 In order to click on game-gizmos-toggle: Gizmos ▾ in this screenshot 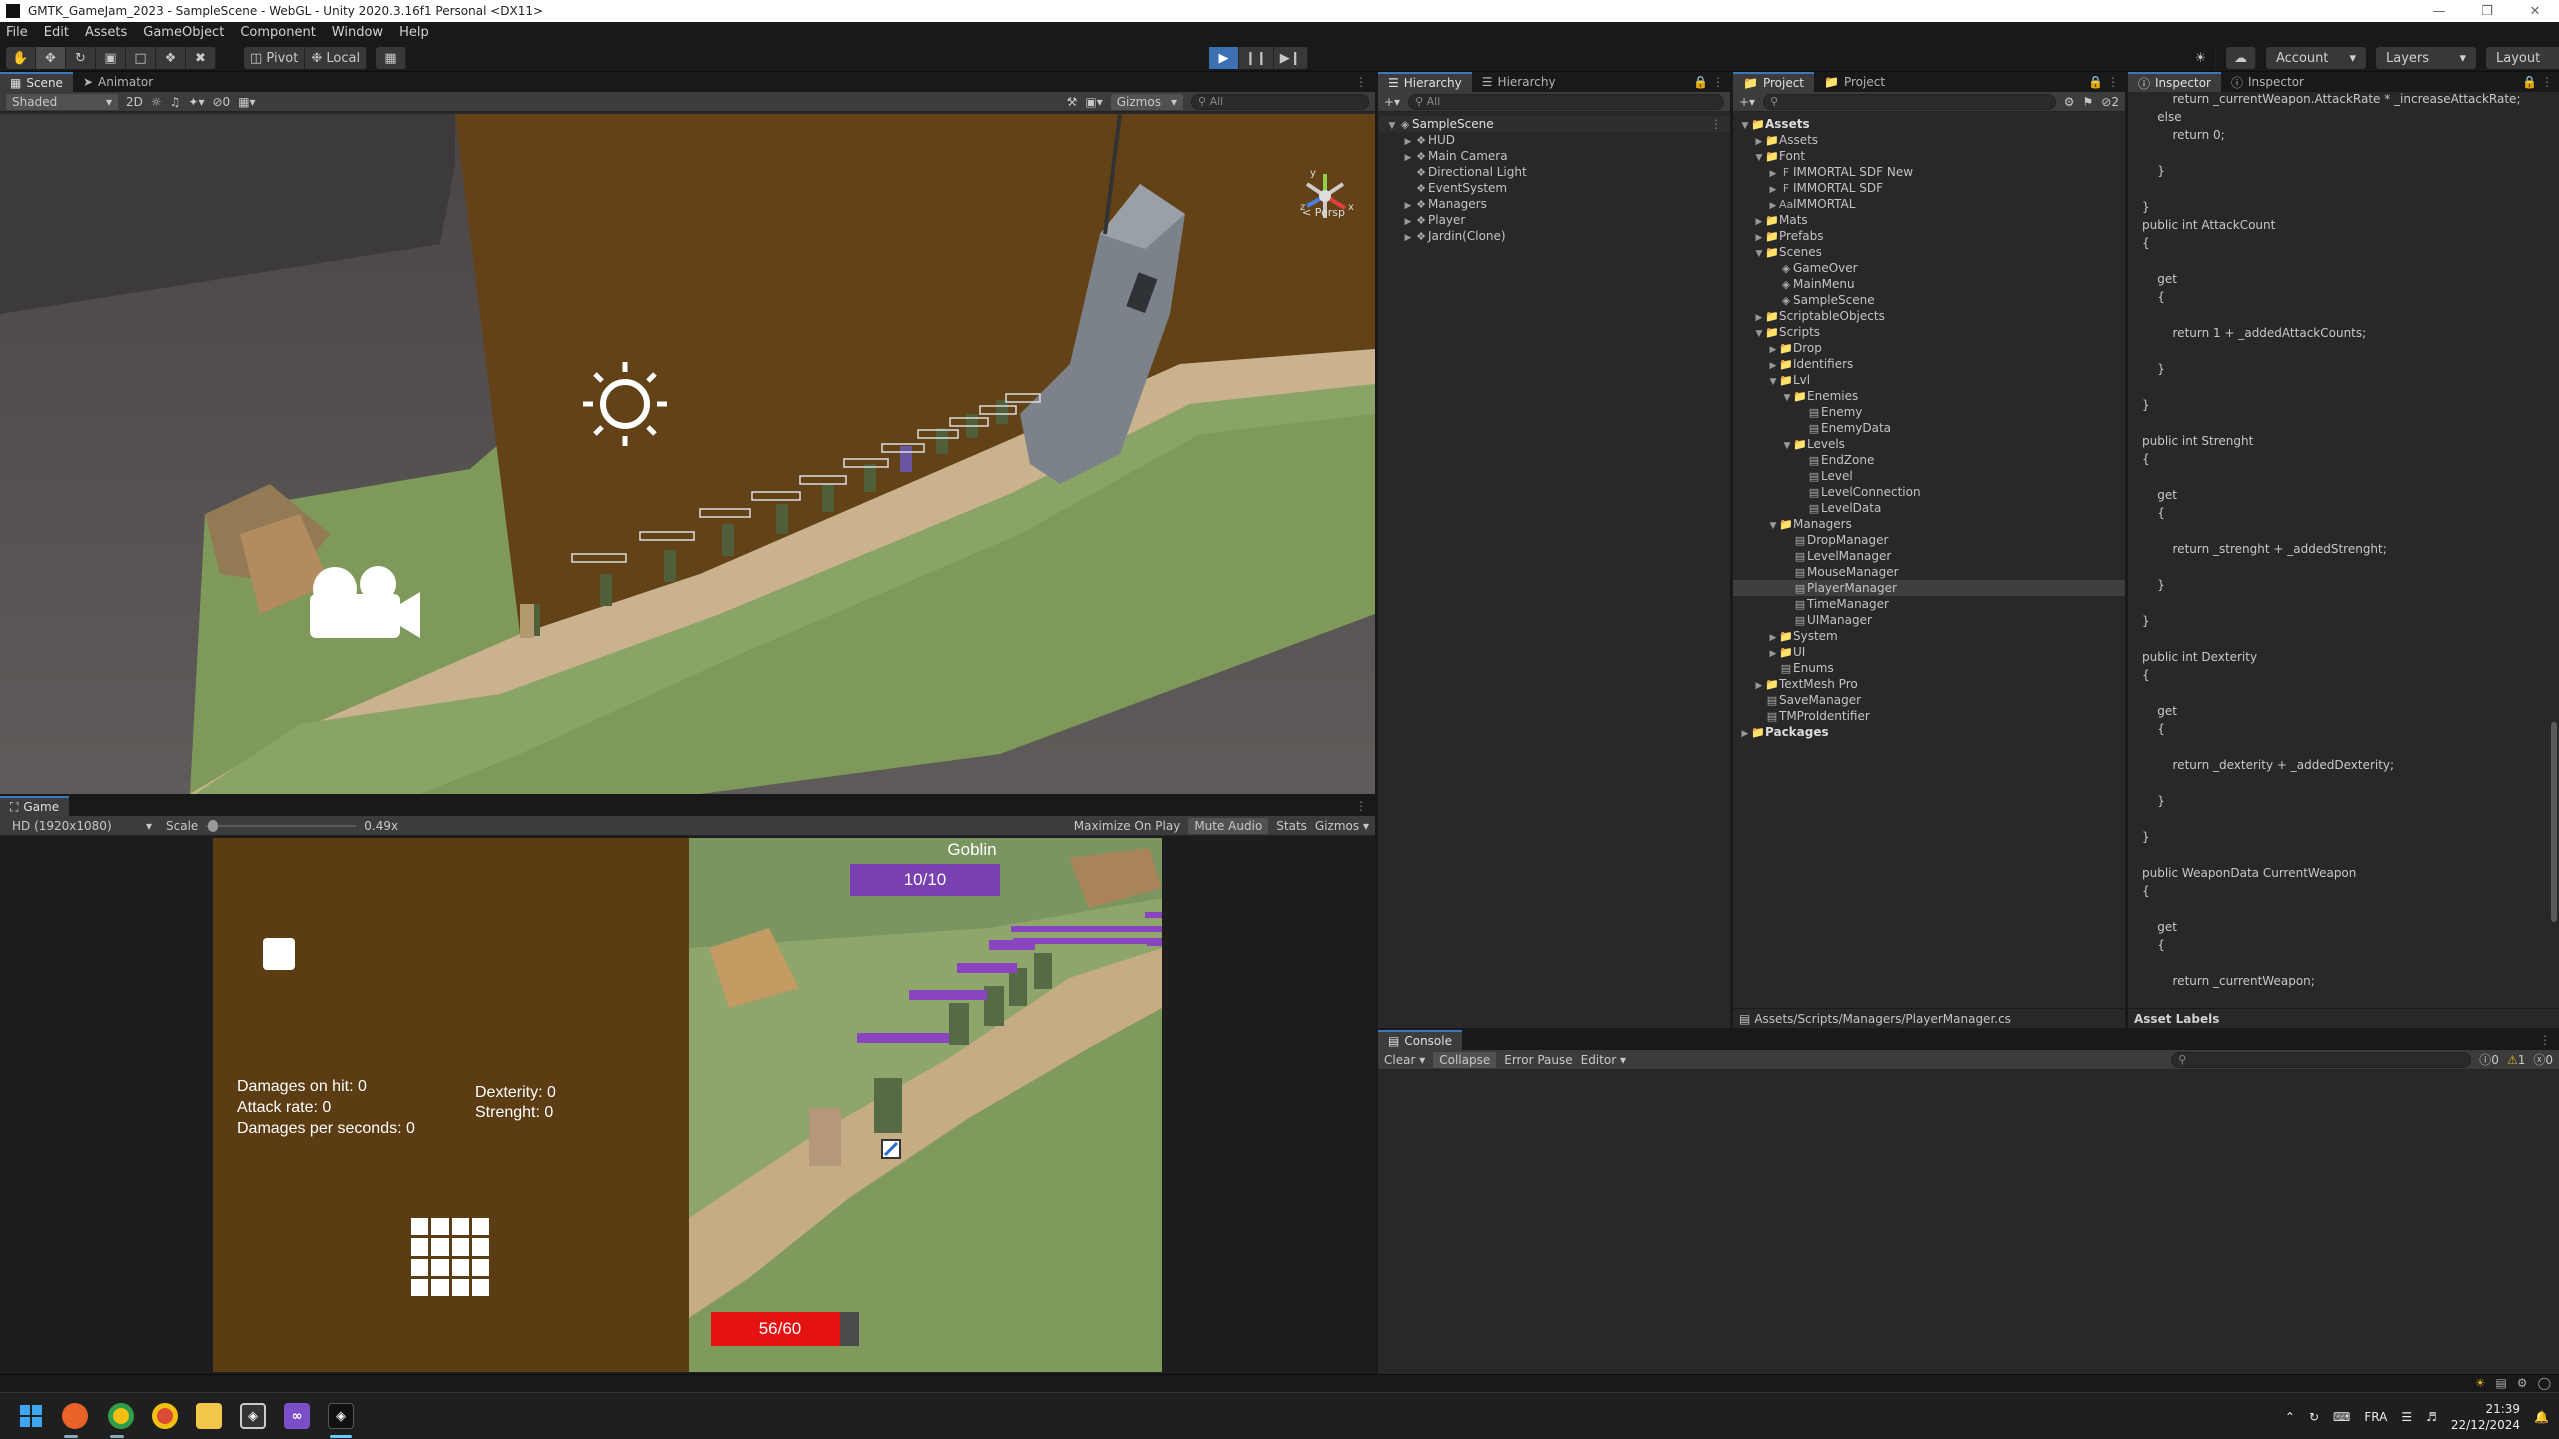, I will do `click(1342, 826)`.